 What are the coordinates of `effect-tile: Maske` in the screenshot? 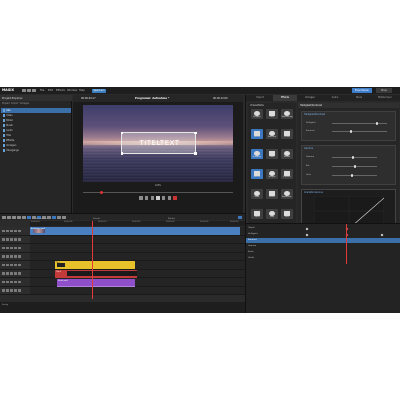 It's located at (257, 194).